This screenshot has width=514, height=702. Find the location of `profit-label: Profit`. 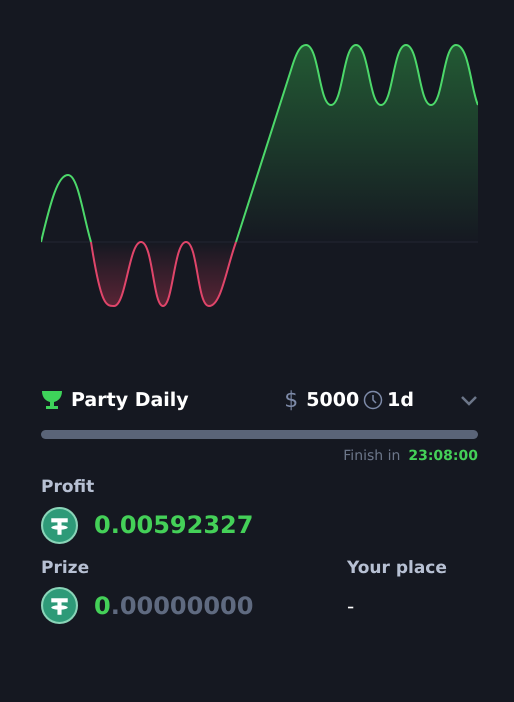

profit-label: Profit is located at coordinates (68, 487).